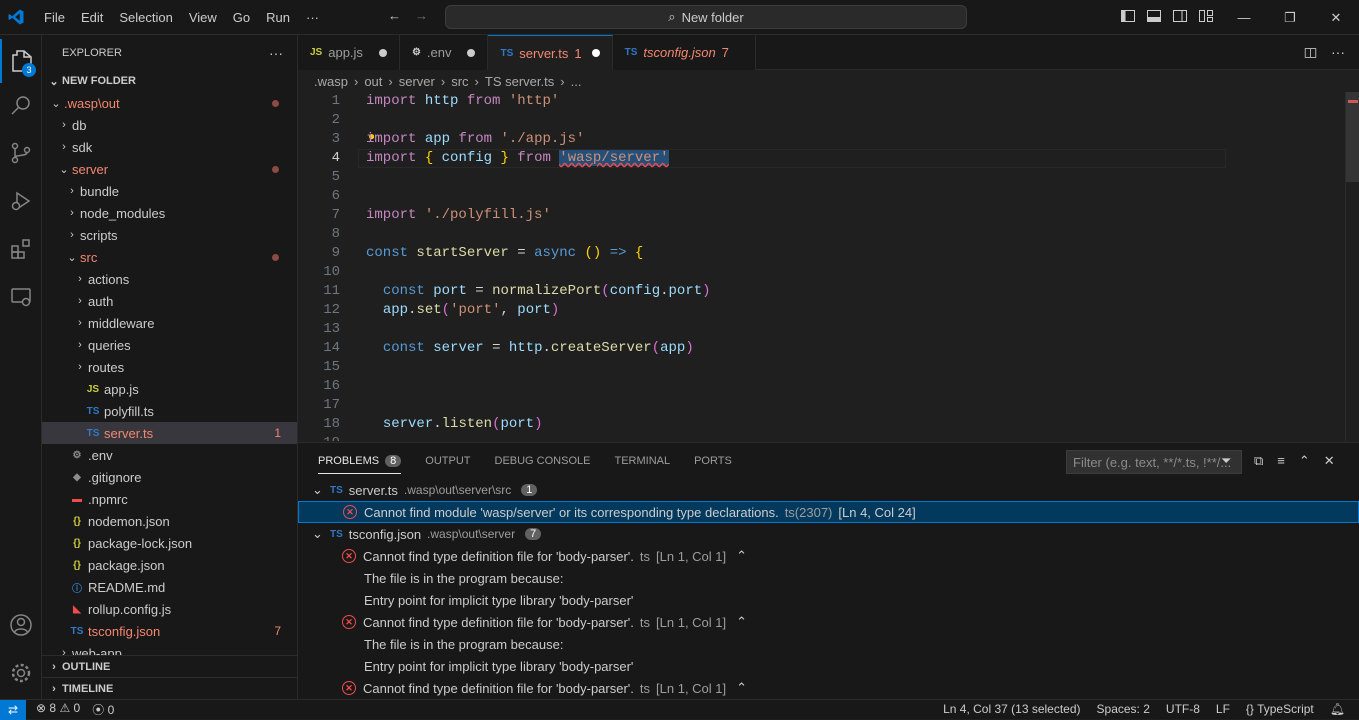 The image size is (1359, 720). What do you see at coordinates (1337, 709) in the screenshot?
I see `notifications-bell-icon: 🔔︎` at bounding box center [1337, 709].